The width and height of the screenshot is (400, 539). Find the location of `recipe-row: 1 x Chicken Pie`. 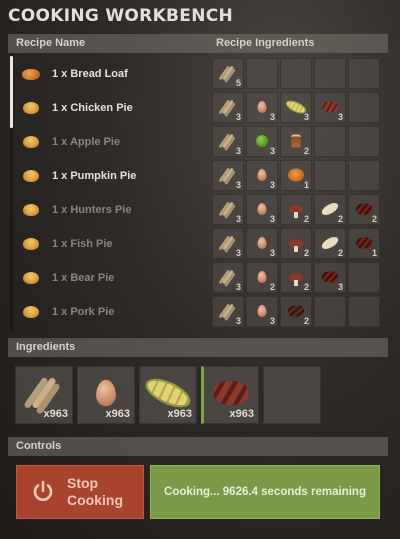

recipe-row: 1 x Chicken Pie is located at coordinates (111, 108).